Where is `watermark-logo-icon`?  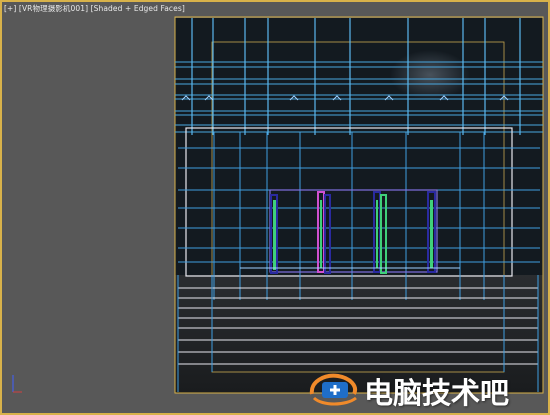
watermark-logo-icon is located at coordinates (333, 389).